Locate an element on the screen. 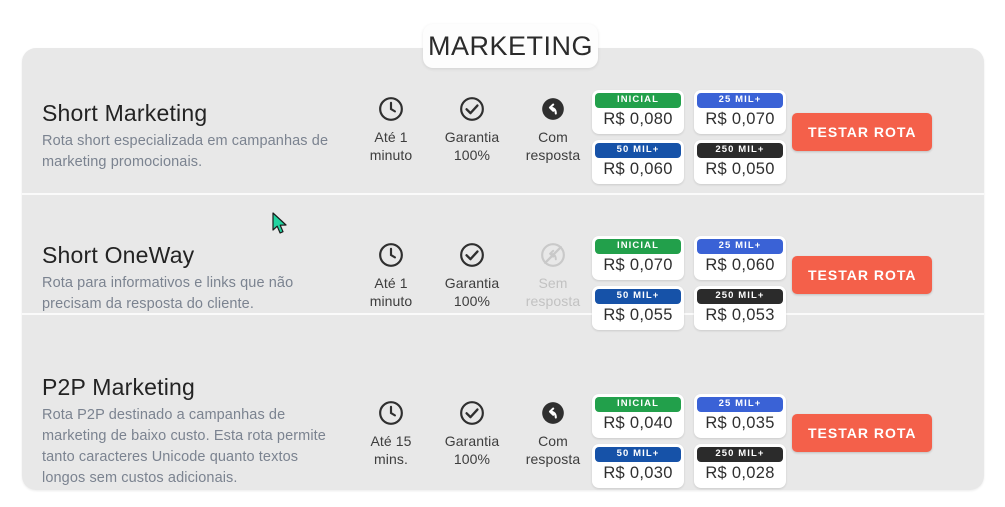  route-features: Até 1 minuto Garantia 100% Sem resposta is located at coordinates (472, 252).